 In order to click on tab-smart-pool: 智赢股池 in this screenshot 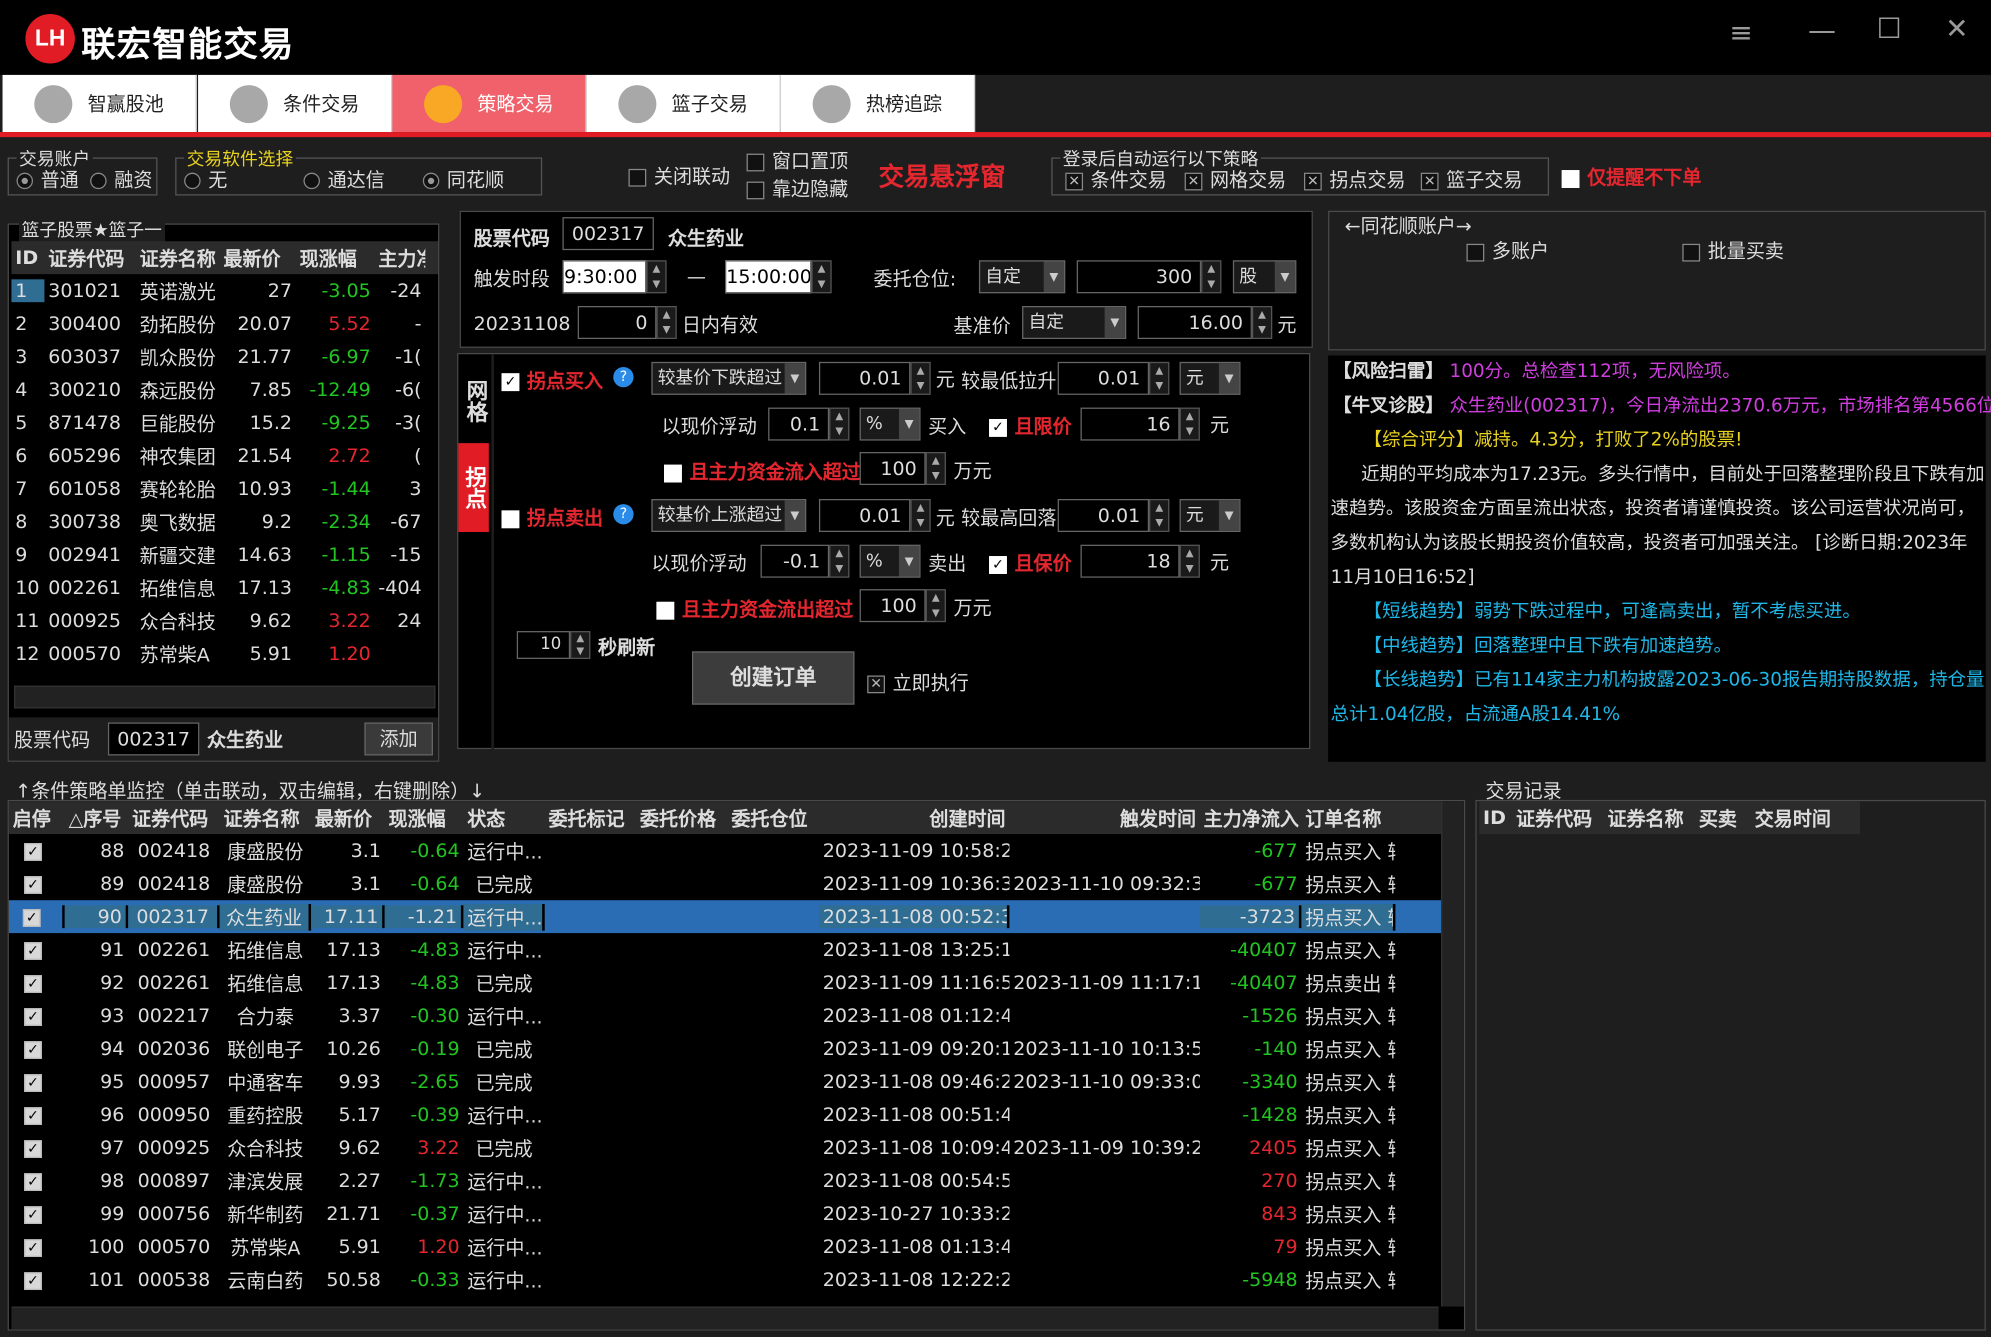, I will do `click(99, 103)`.